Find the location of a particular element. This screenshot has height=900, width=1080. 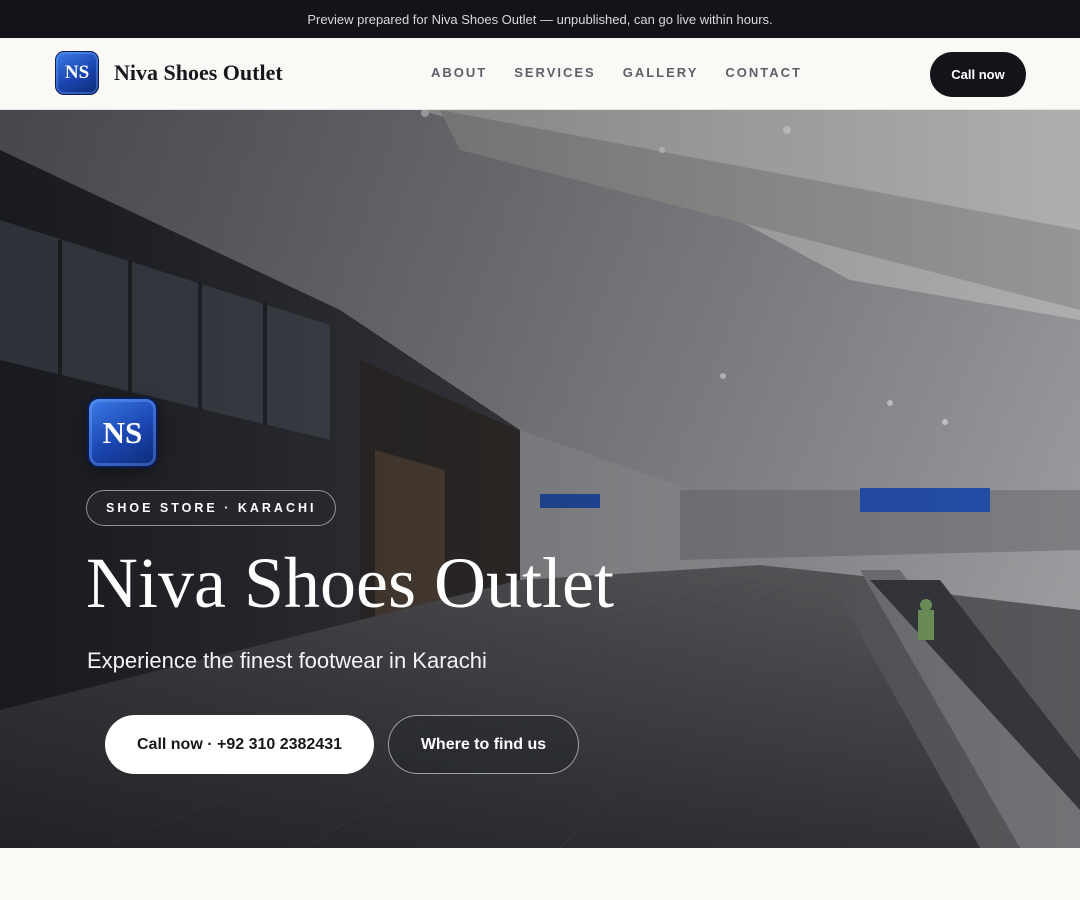

brand-logo-icon: NS is located at coordinates (77, 73).